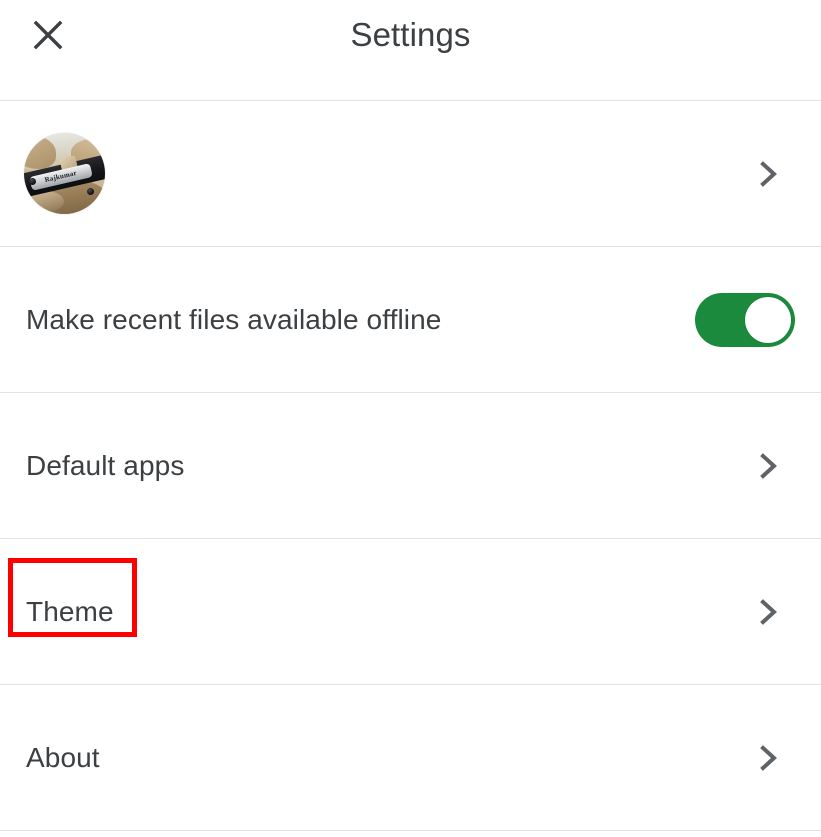 This screenshot has width=821, height=837. Describe the element at coordinates (105, 465) in the screenshot. I see `settings-row-label: Default apps` at that location.